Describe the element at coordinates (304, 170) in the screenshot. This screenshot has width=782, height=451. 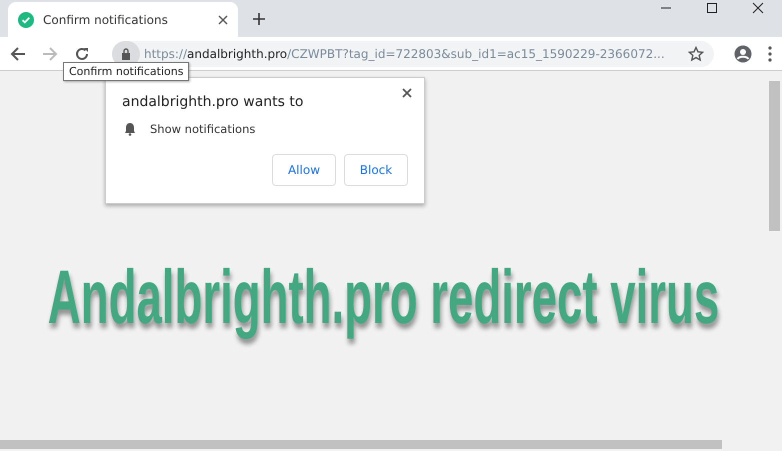
I see `popup-button: Allow` at that location.